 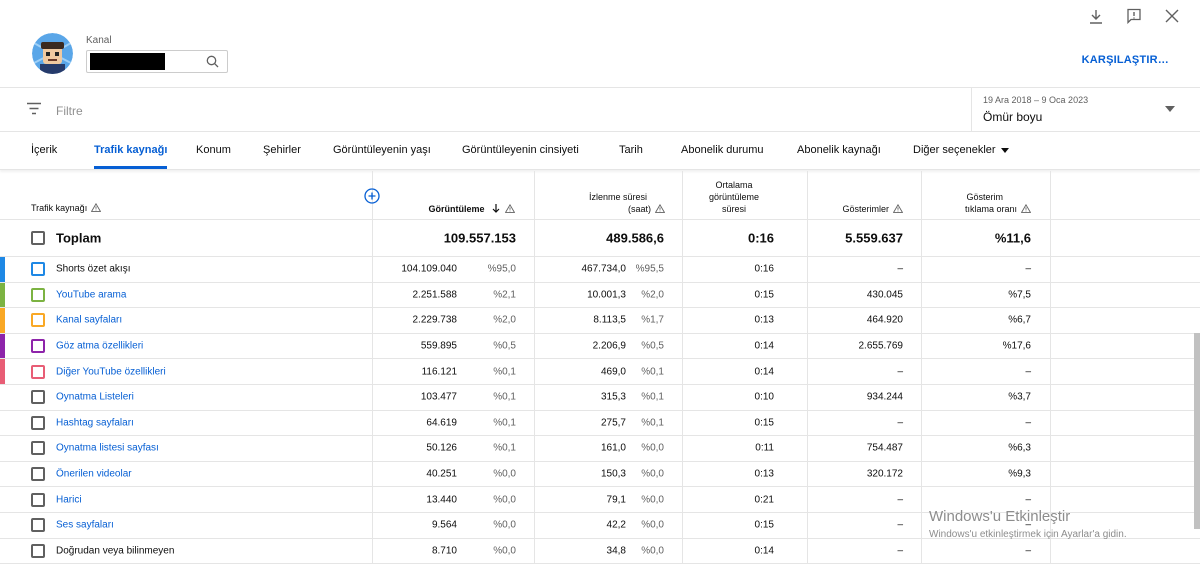 I want to click on header-views-label: Görüntüleme, so click(x=456, y=209).